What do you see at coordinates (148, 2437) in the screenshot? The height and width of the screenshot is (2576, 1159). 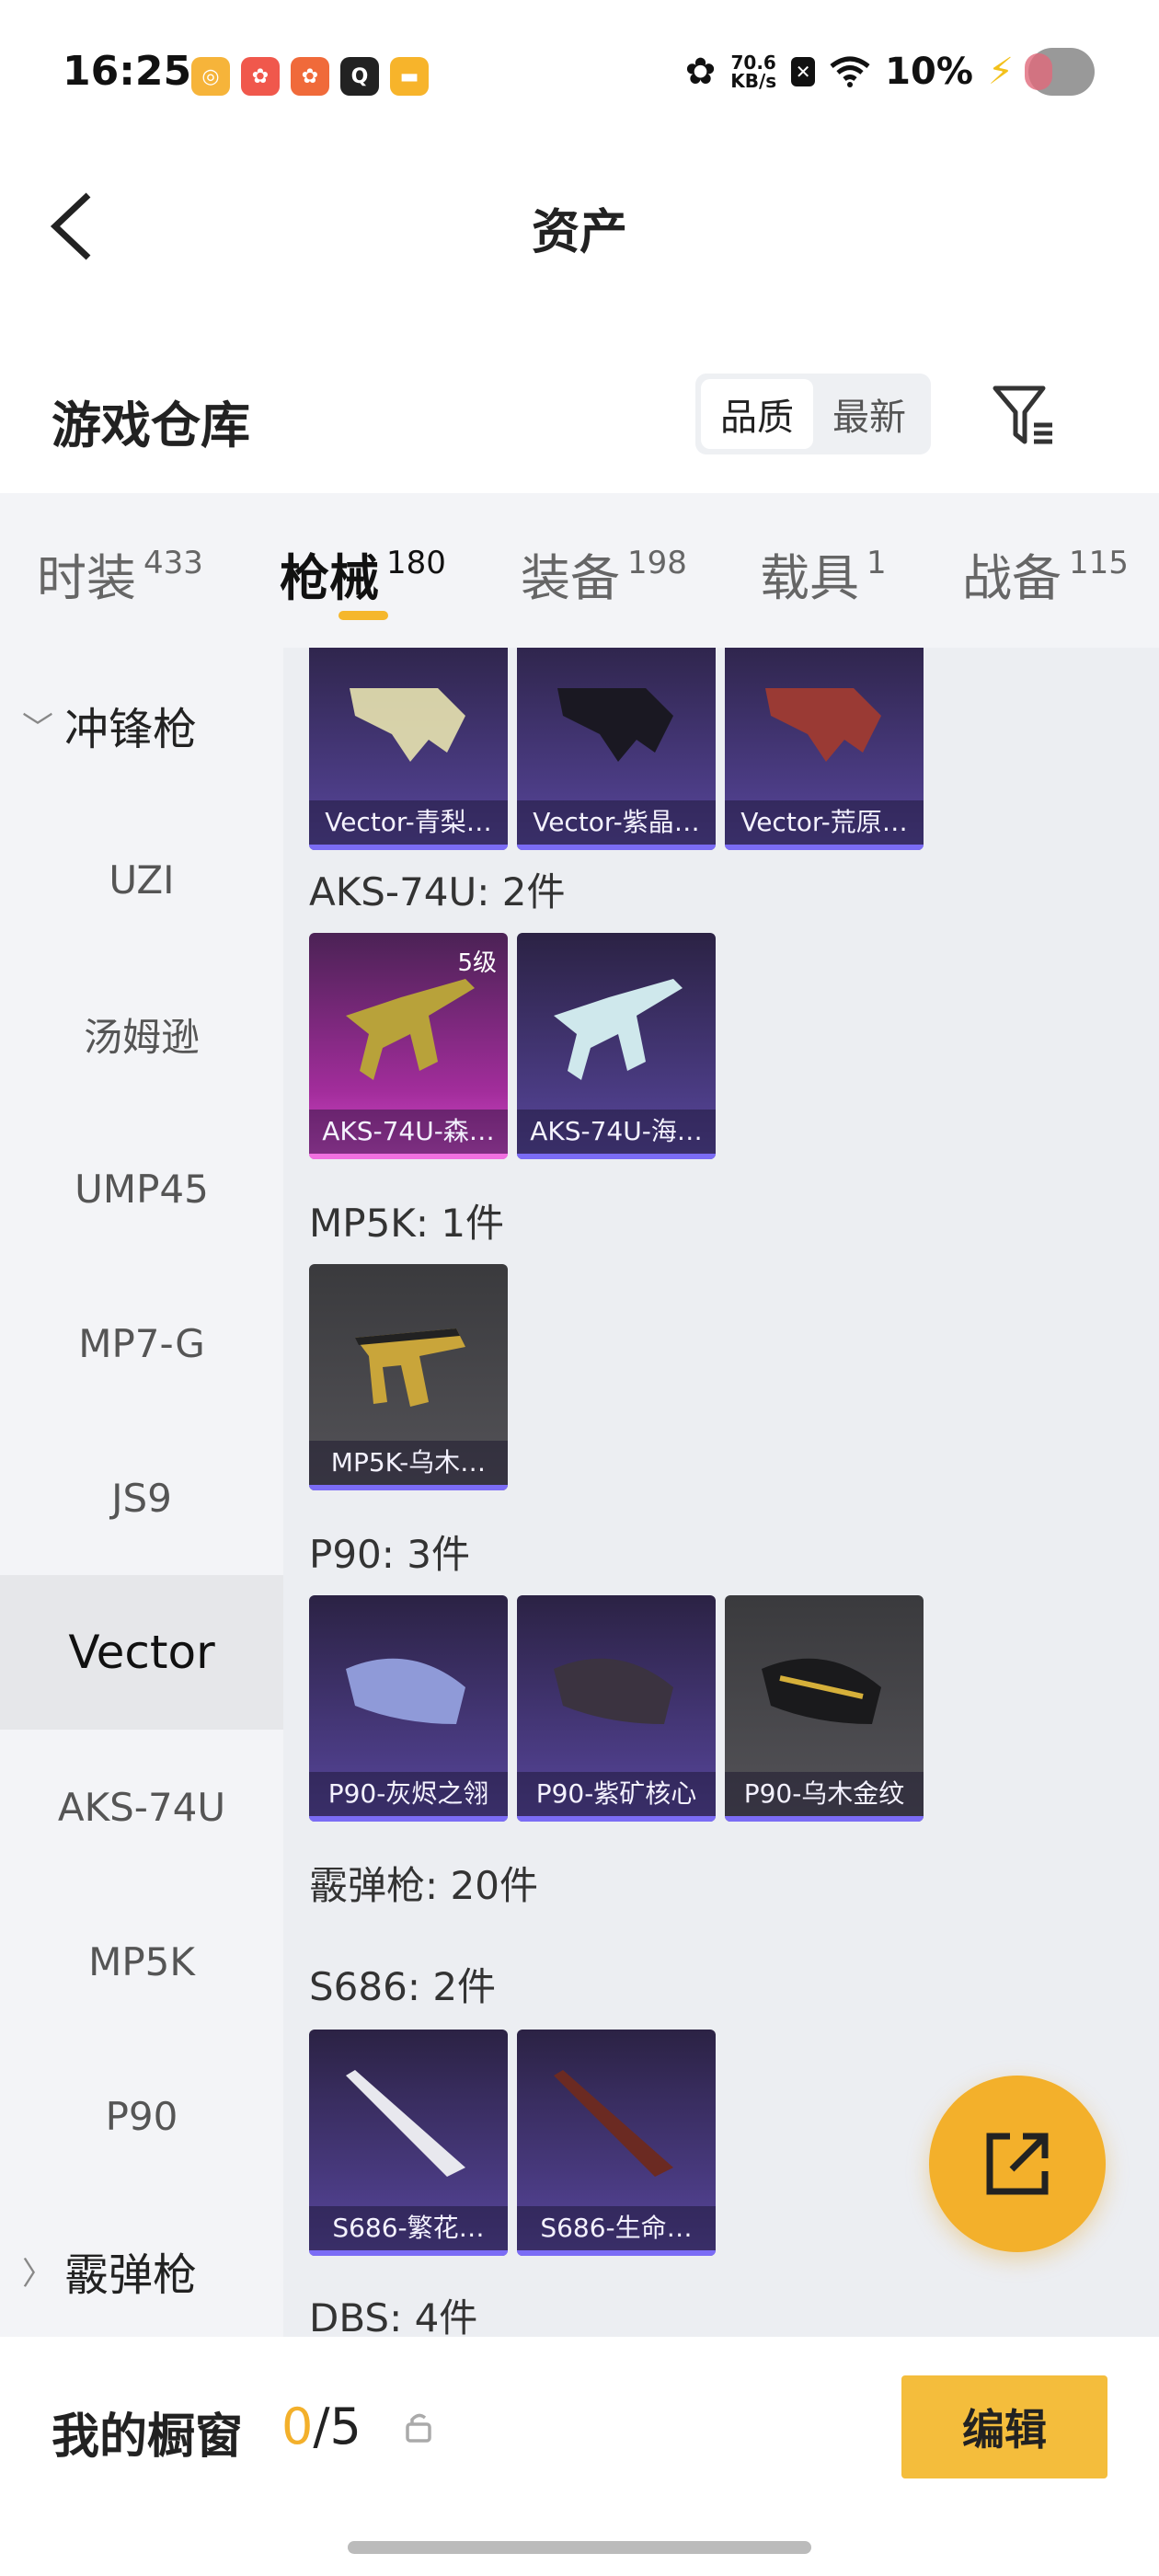 I see `showcase-title: 我的橱窗` at bounding box center [148, 2437].